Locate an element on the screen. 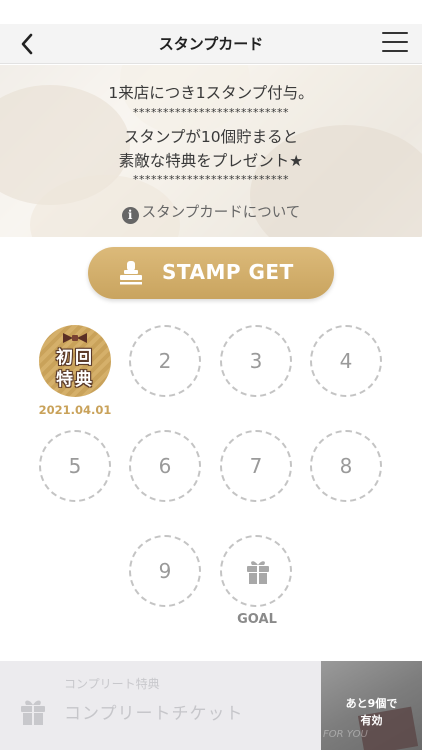  stamp-first-line-2: 特典 is located at coordinates (75, 380).